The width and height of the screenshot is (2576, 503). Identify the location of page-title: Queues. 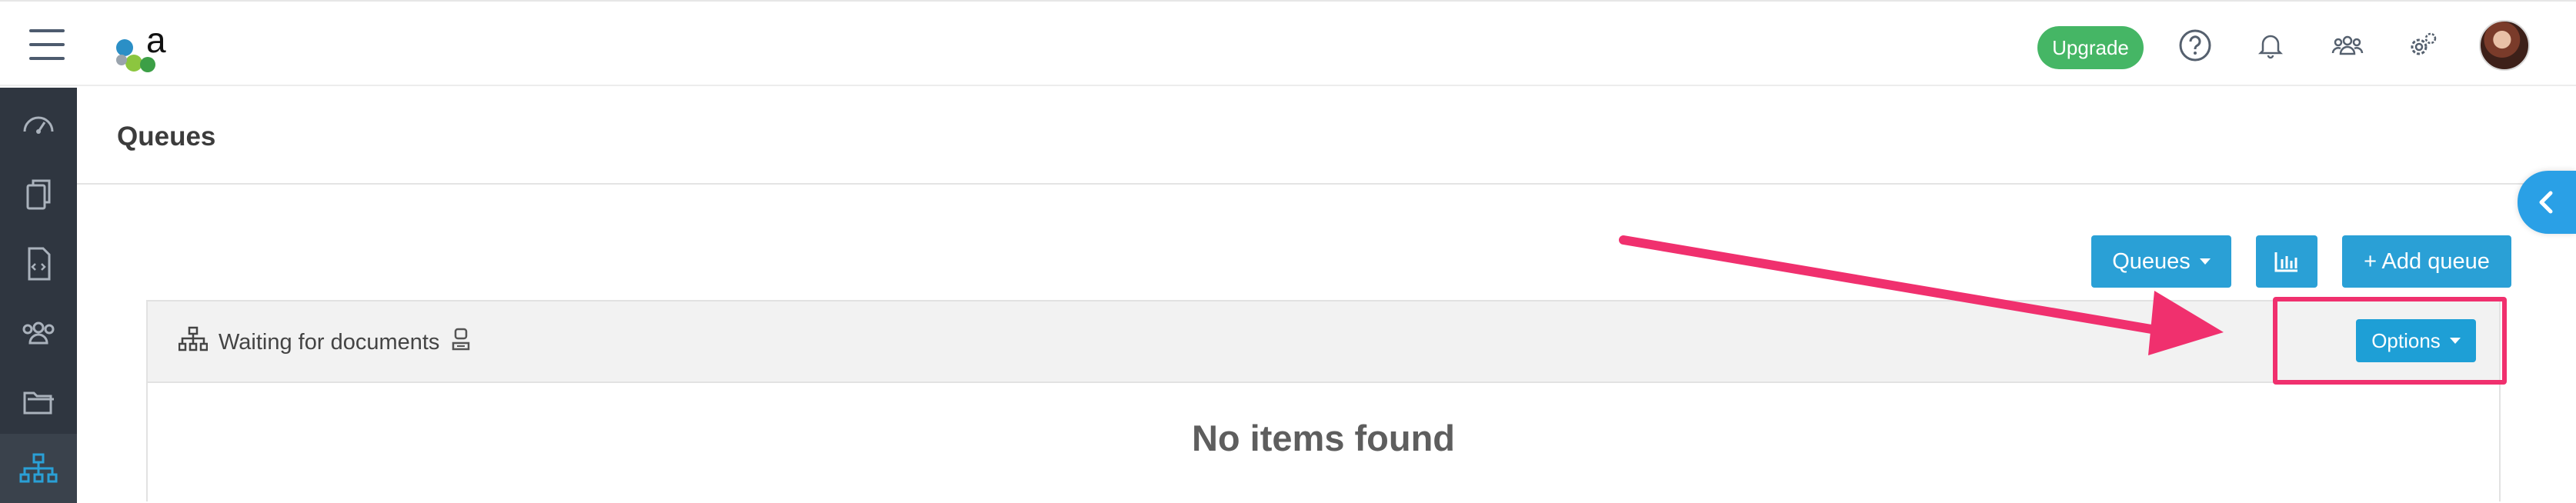
(167, 137).